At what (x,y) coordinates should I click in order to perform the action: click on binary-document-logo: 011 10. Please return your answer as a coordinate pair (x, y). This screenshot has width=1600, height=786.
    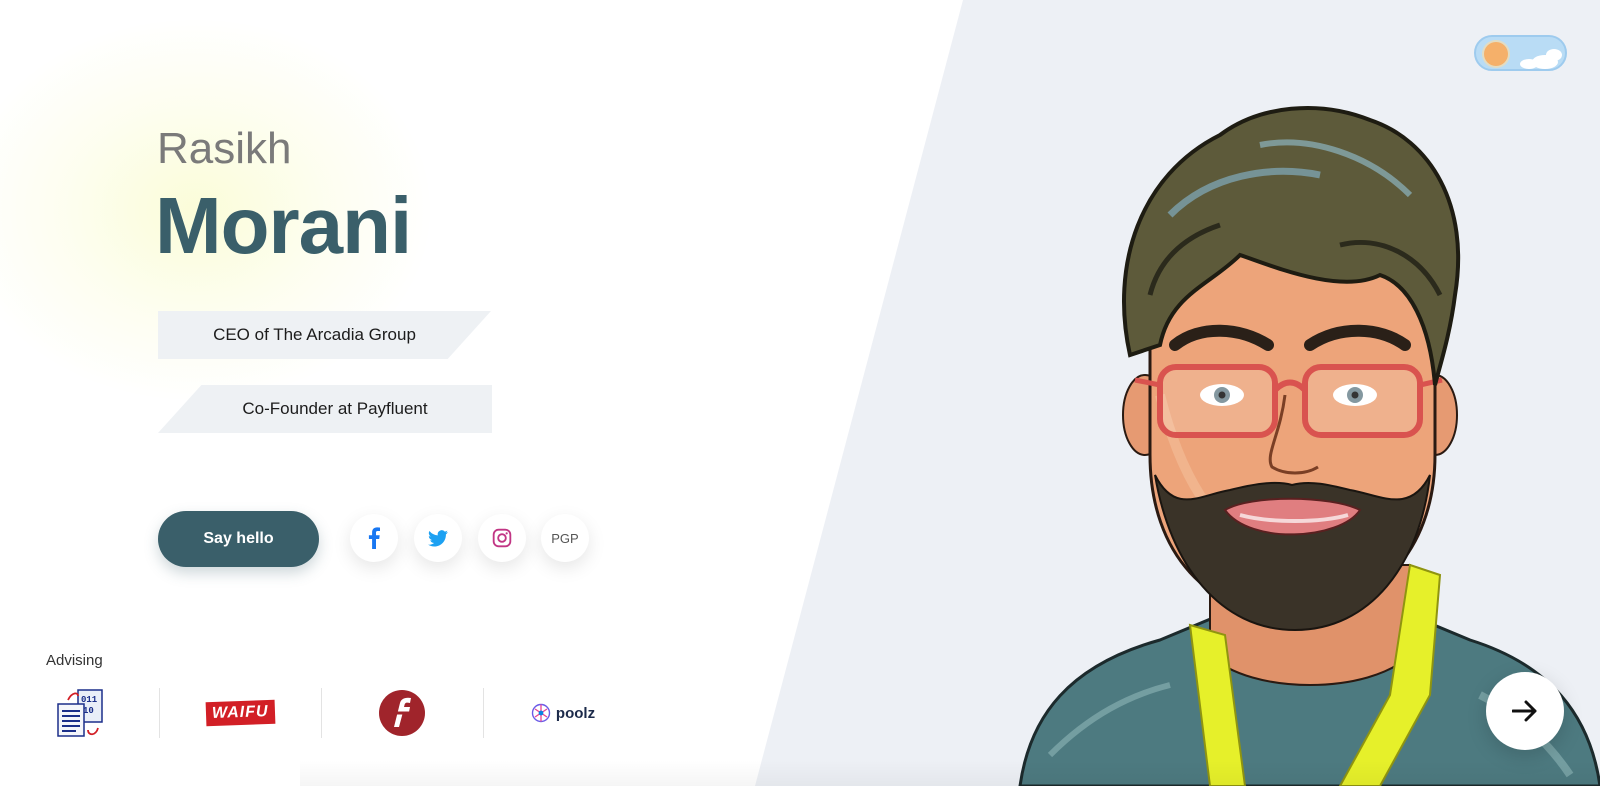
    Looking at the image, I should click on (80, 713).